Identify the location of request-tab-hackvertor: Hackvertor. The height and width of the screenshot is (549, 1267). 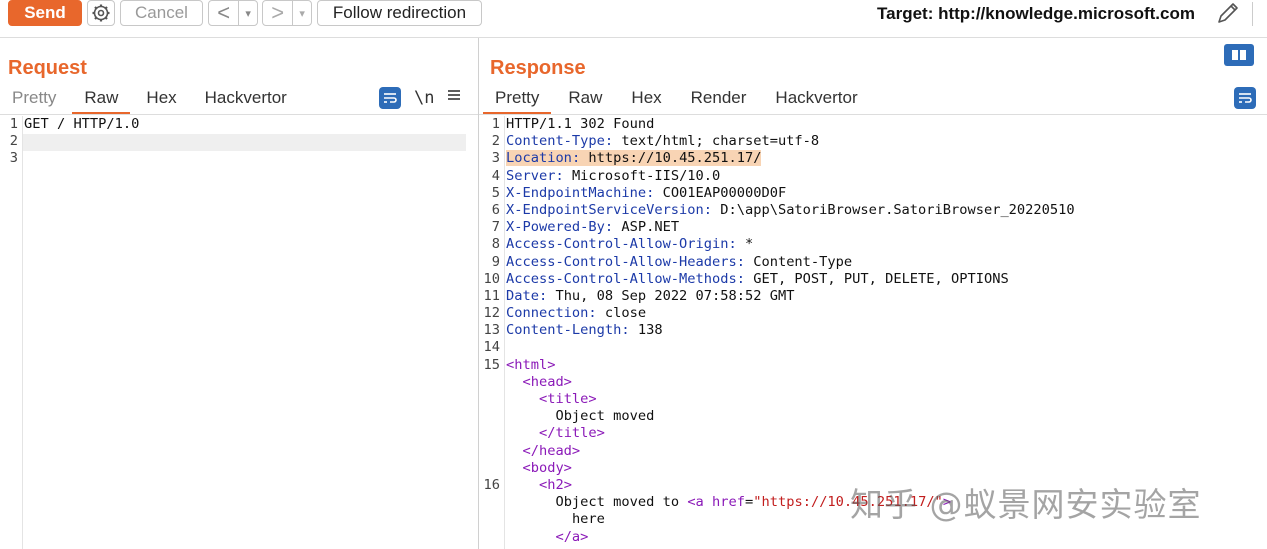
(246, 100).